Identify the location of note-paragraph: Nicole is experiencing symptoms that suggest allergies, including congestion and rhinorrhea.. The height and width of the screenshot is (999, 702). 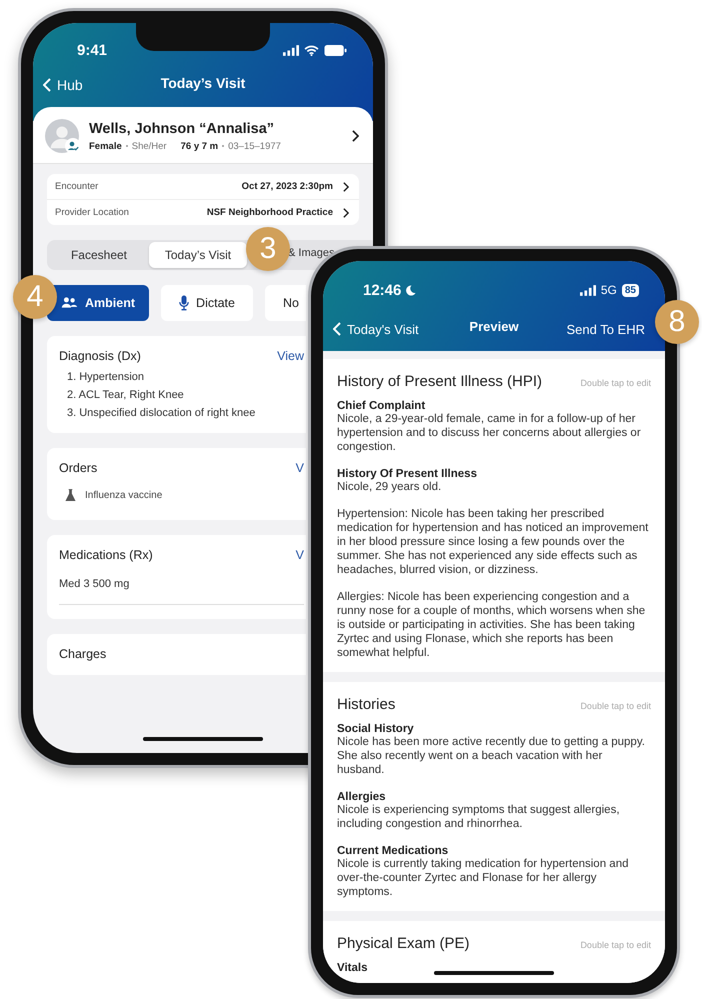
(479, 817).